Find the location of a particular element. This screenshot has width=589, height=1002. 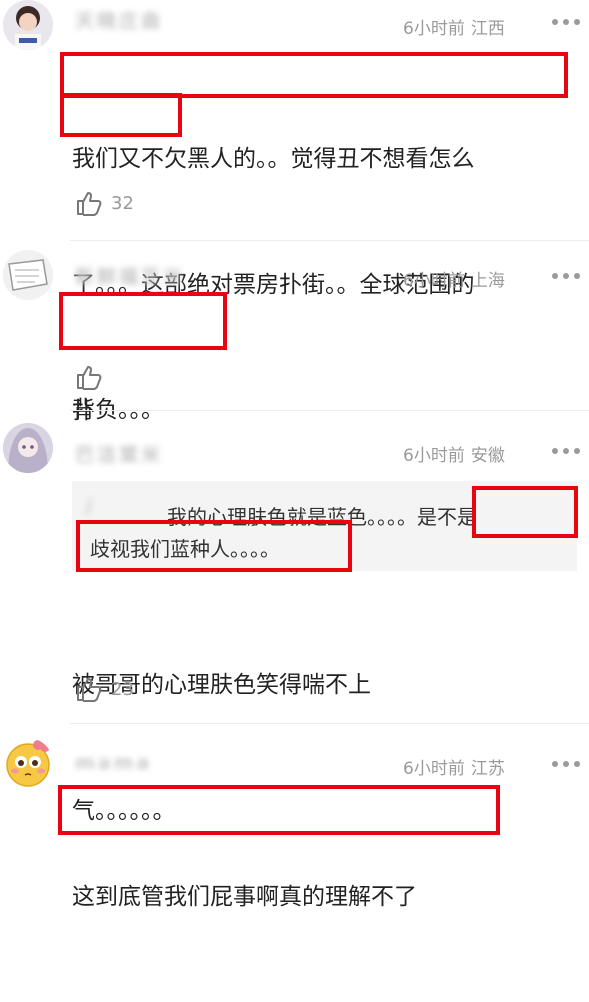

comment-meta: 6小时前 上海 is located at coordinates (457, 278).